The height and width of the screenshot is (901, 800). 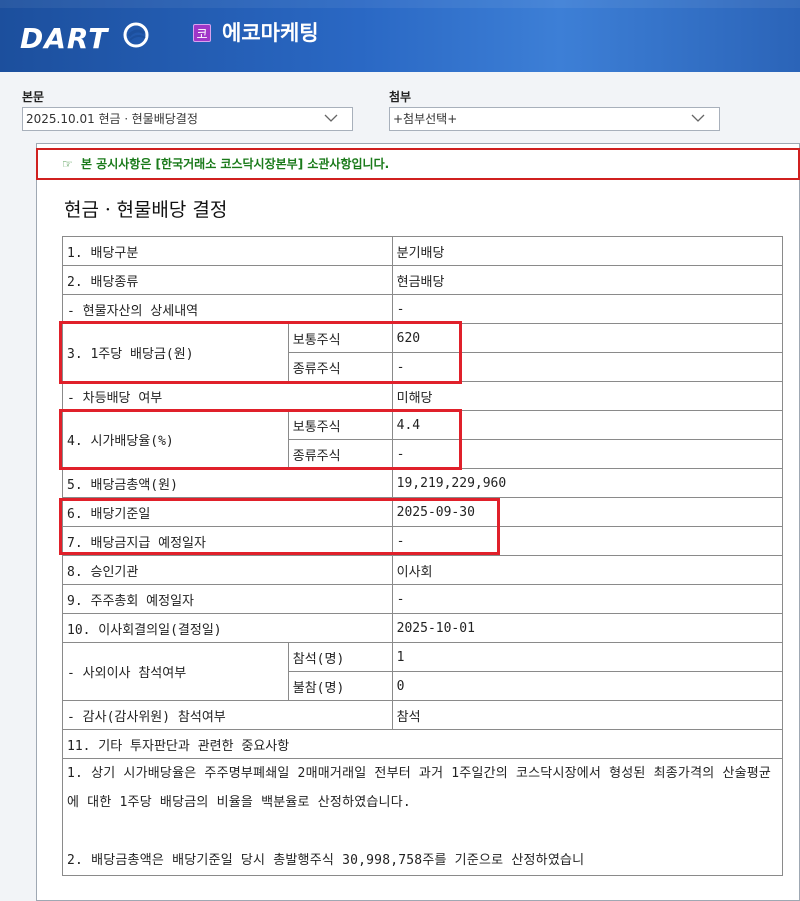 What do you see at coordinates (587, 425) in the screenshot?
I see `row-value: 4.4` at bounding box center [587, 425].